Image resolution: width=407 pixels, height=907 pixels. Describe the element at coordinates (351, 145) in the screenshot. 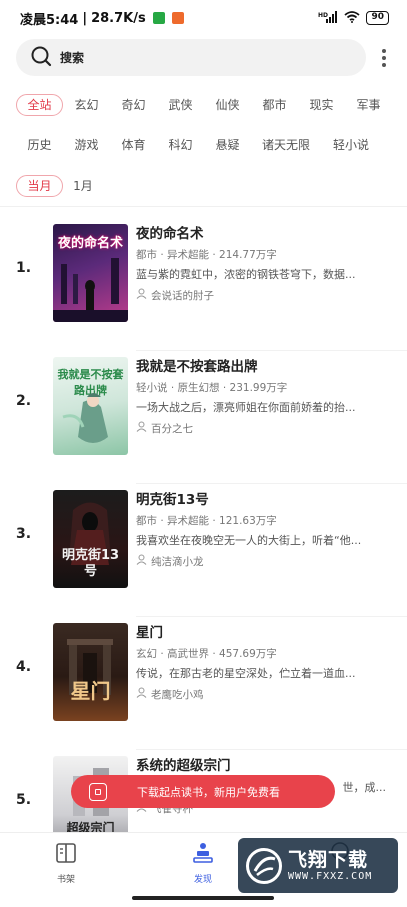

I see `category-qingxiaoshuo: 轻小说` at that location.